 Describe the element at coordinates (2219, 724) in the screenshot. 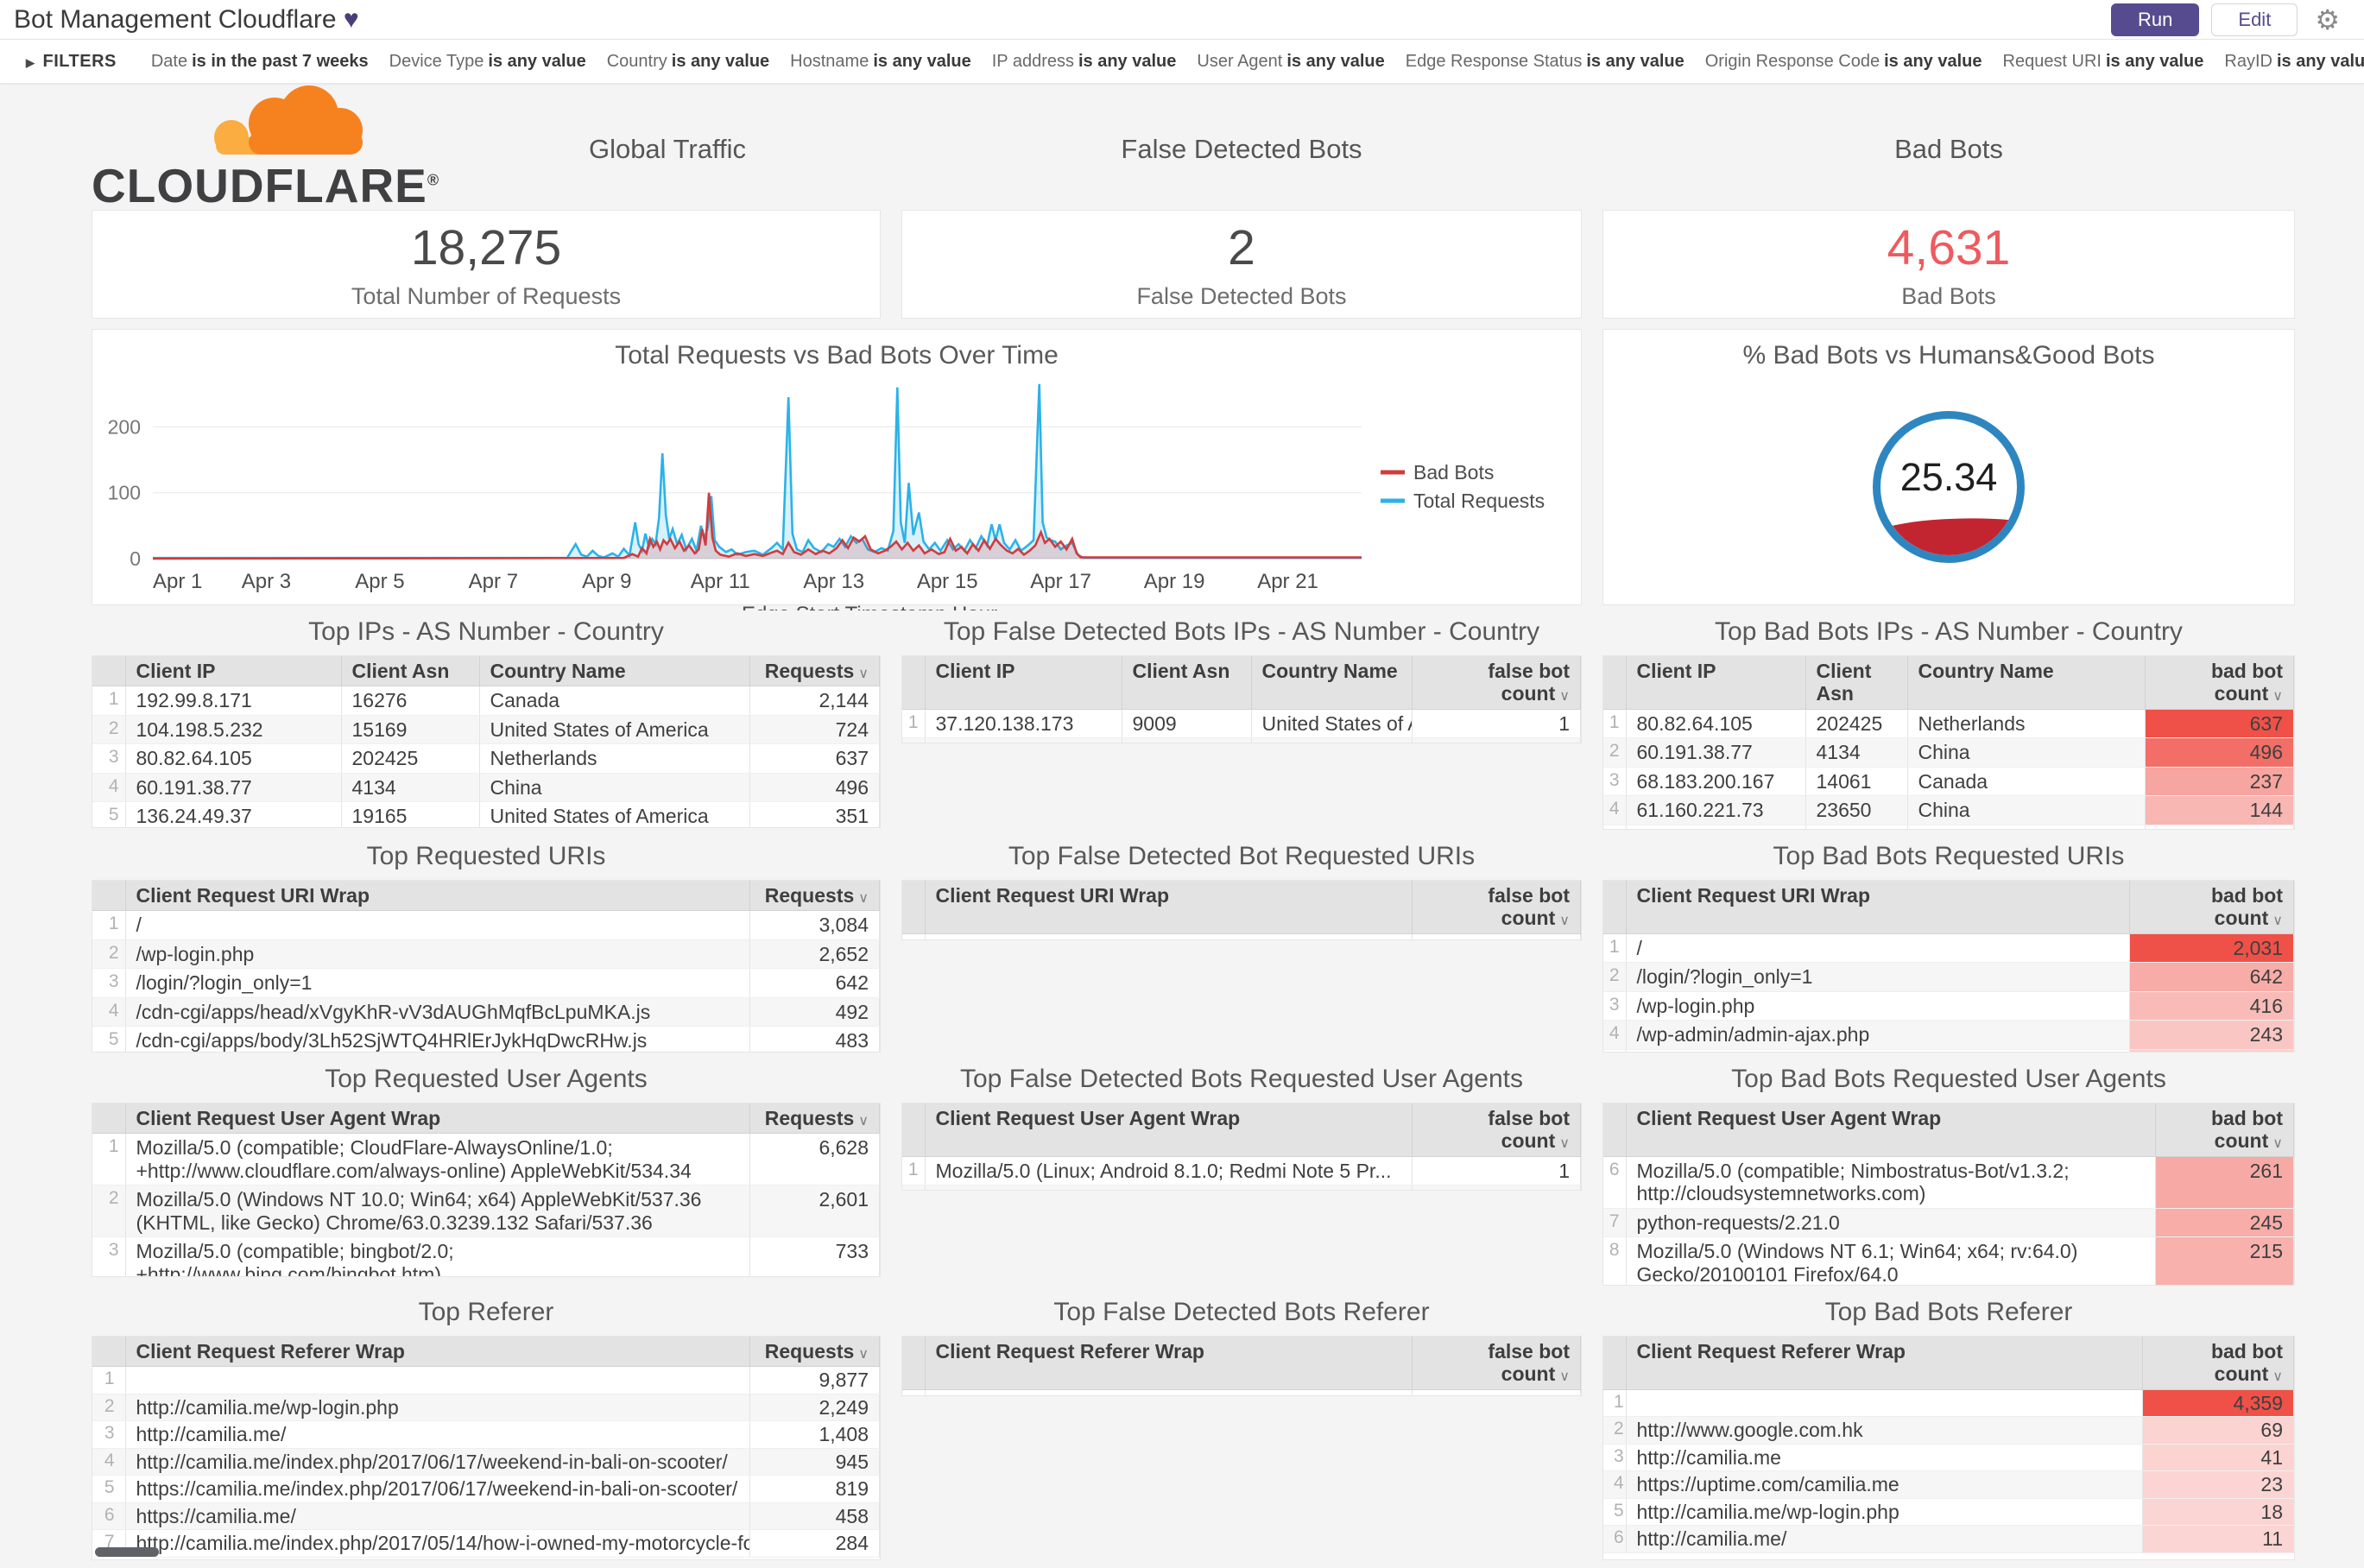

I see `table-cell: 637` at that location.